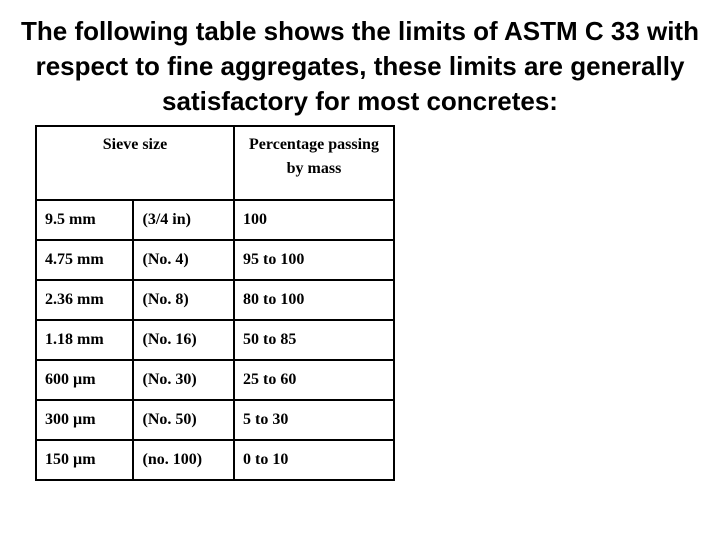 This screenshot has width=720, height=540. Describe the element at coordinates (314, 300) in the screenshot. I see `cell-passing: 80 to 100` at that location.